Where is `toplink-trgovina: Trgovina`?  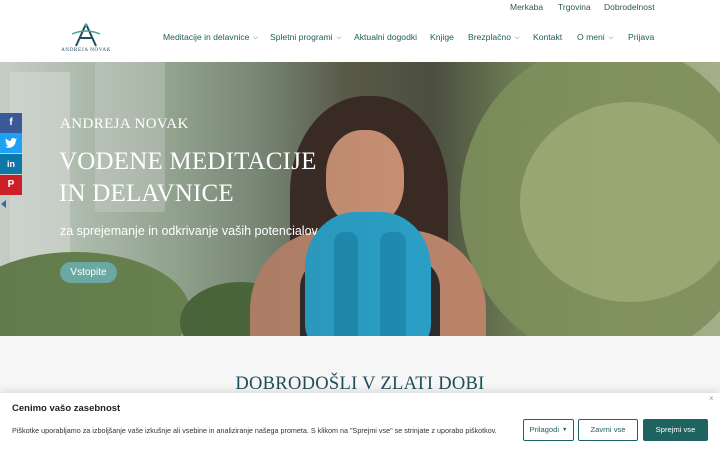 toplink-trgovina: Trgovina is located at coordinates (574, 7).